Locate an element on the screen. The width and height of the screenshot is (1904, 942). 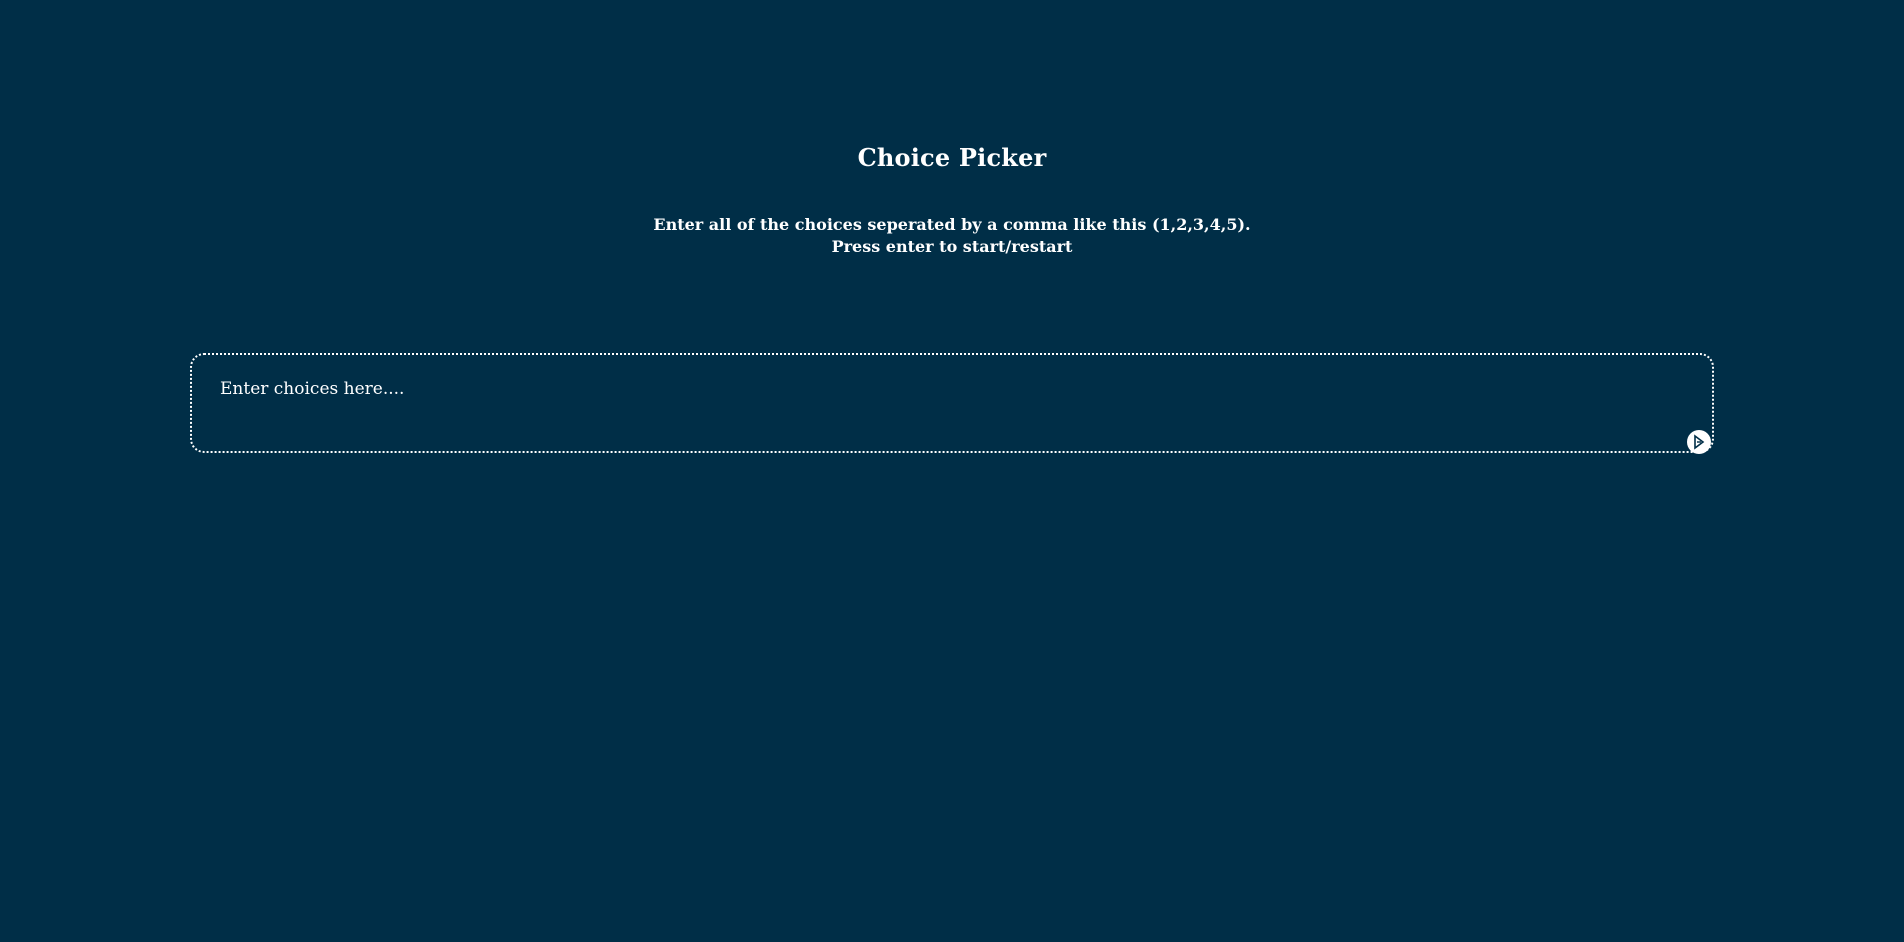
resize-grip-glyph is located at coordinates (1699, 442).